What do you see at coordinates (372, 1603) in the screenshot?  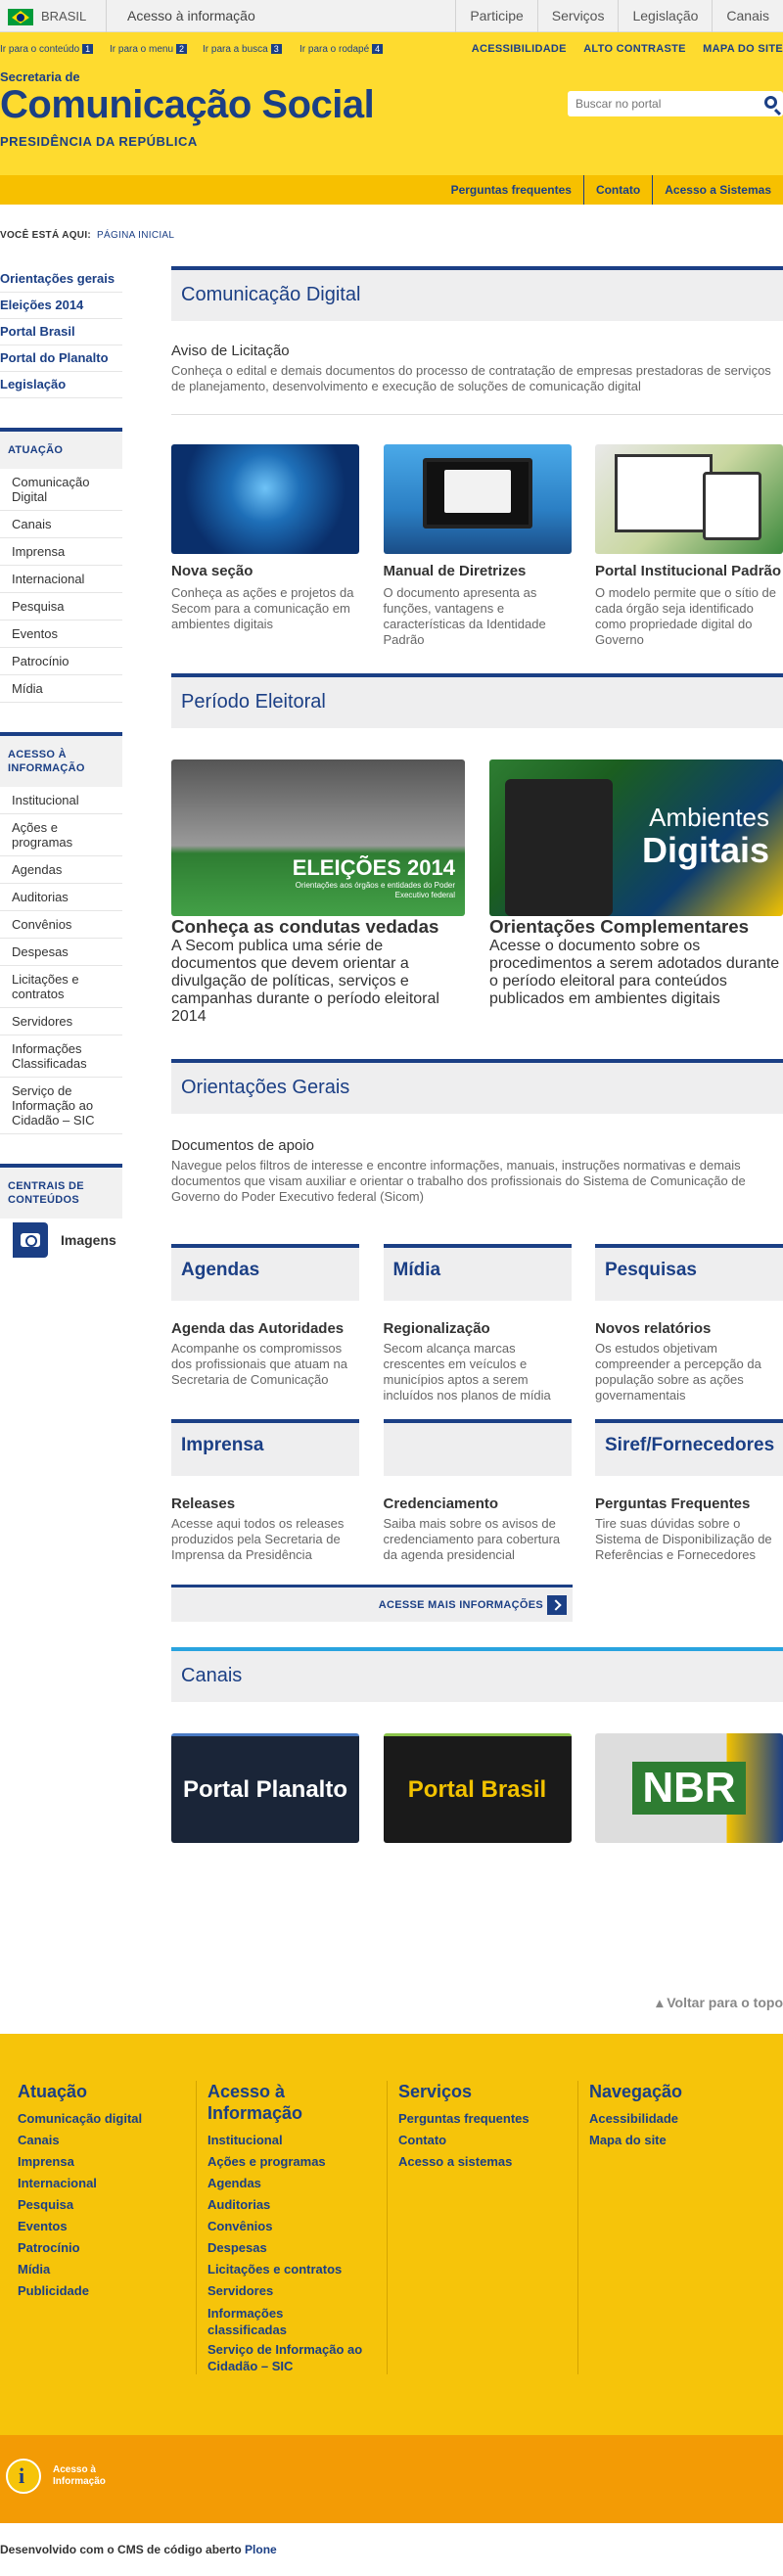 I see `more-info-button: ACESSE MAIS INFORMAÇÕES` at bounding box center [372, 1603].